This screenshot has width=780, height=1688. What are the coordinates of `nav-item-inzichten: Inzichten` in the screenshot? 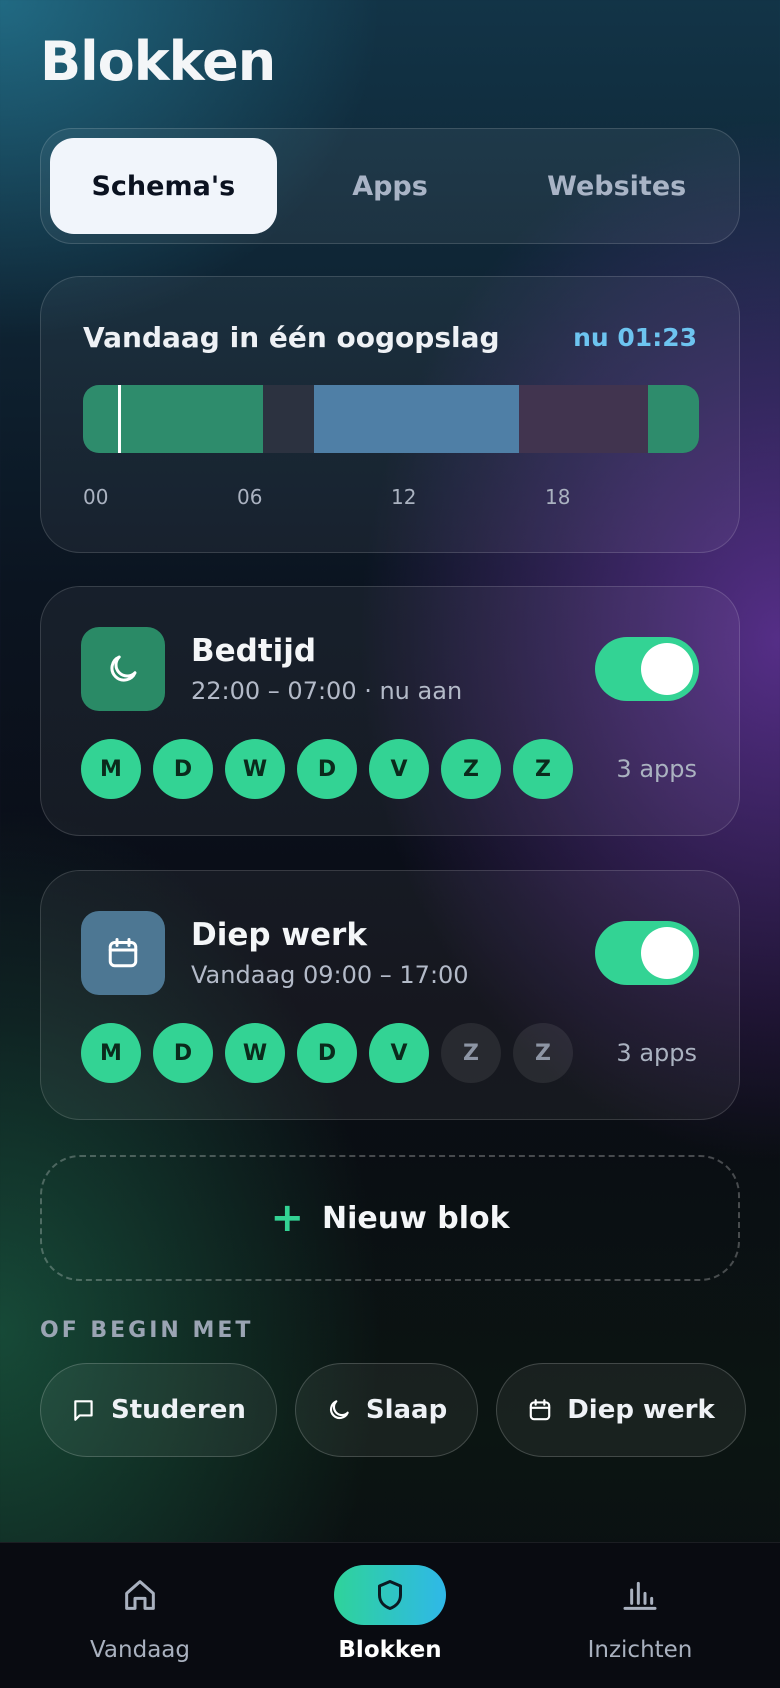 It's located at (640, 1615).